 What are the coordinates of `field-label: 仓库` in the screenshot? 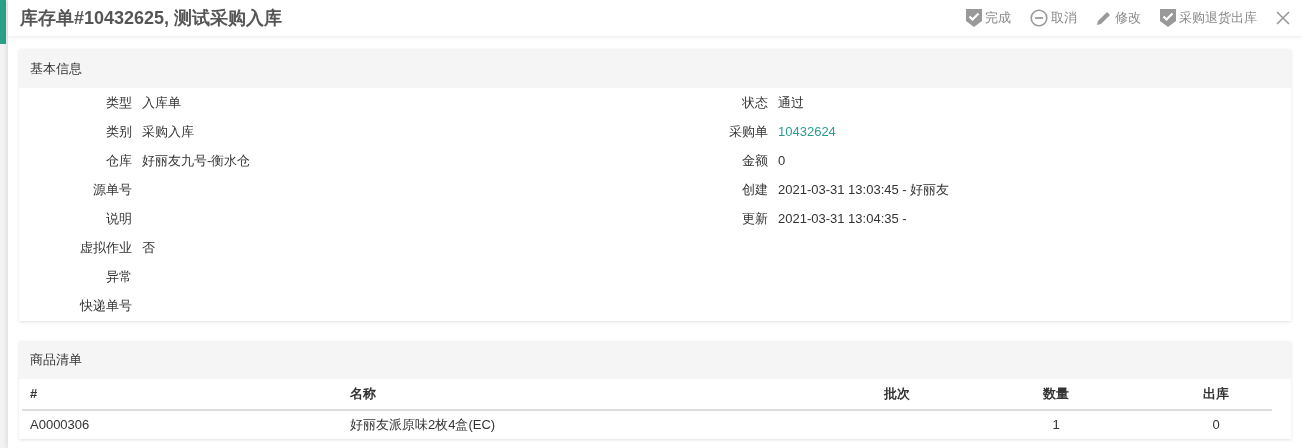 It's located at (119, 160).